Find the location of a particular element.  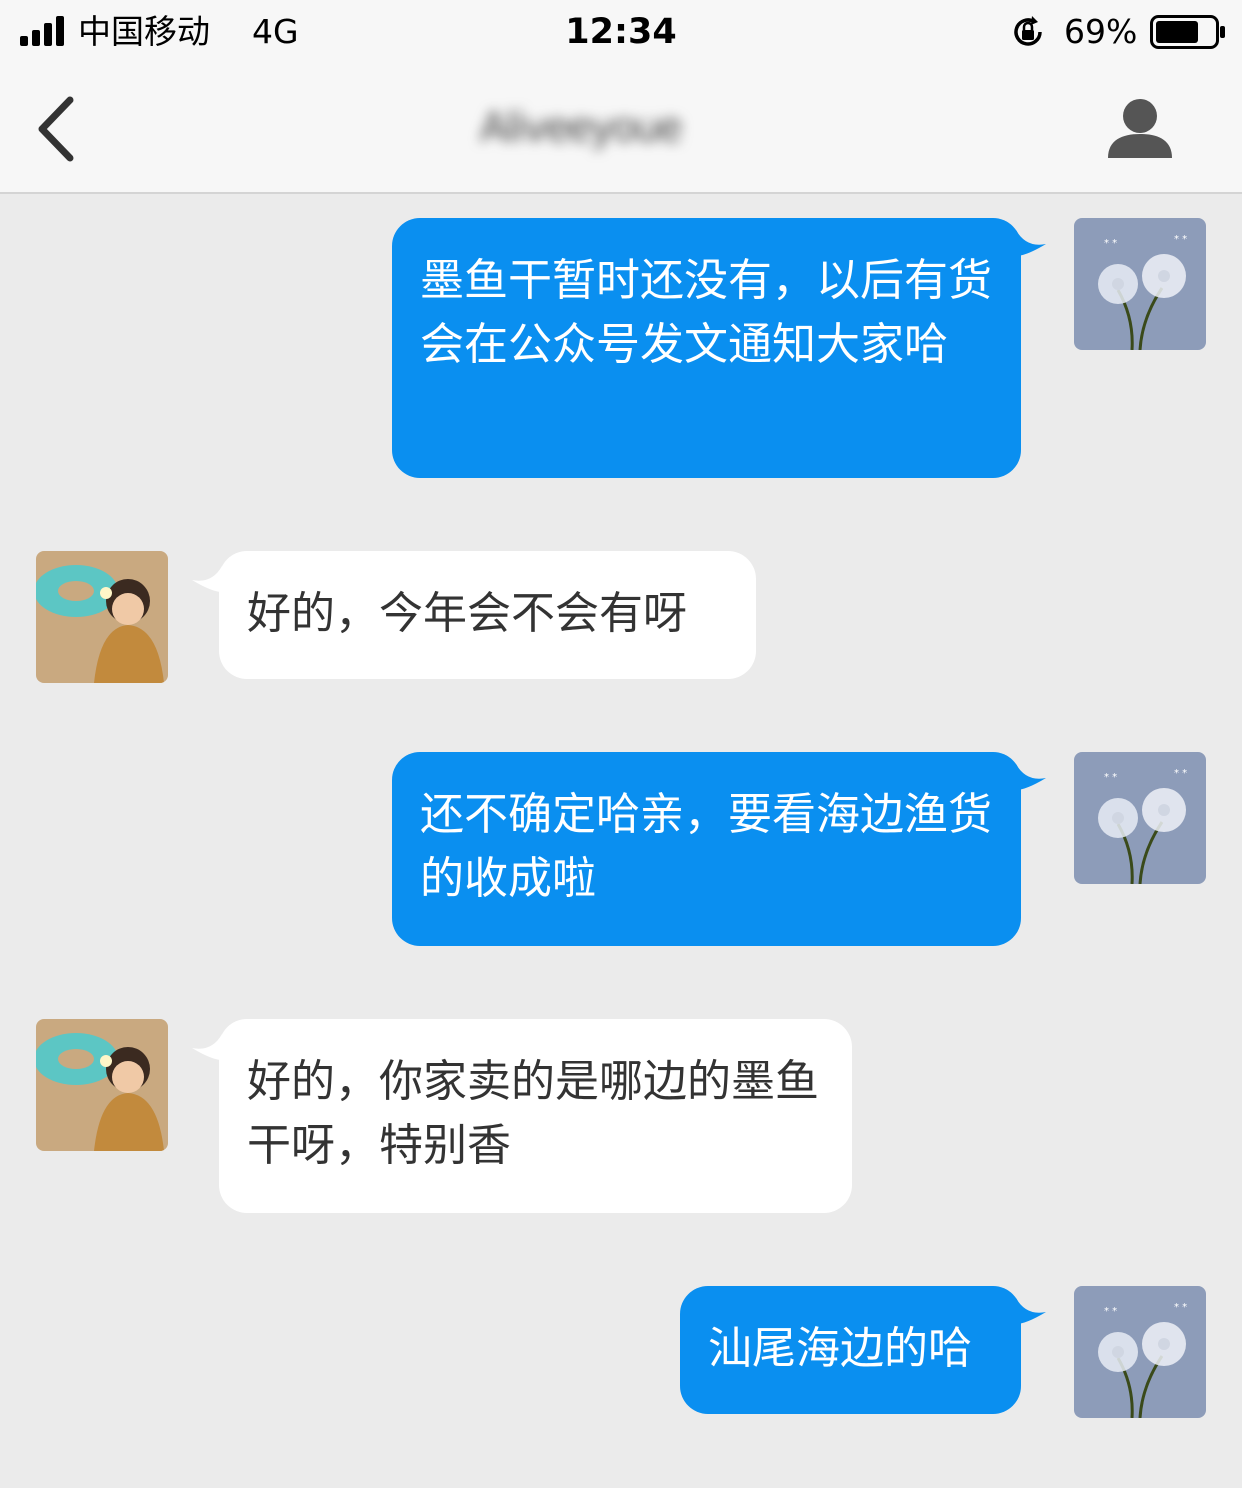

navigation-bar: Aliveeyoue is located at coordinates (621, 129).